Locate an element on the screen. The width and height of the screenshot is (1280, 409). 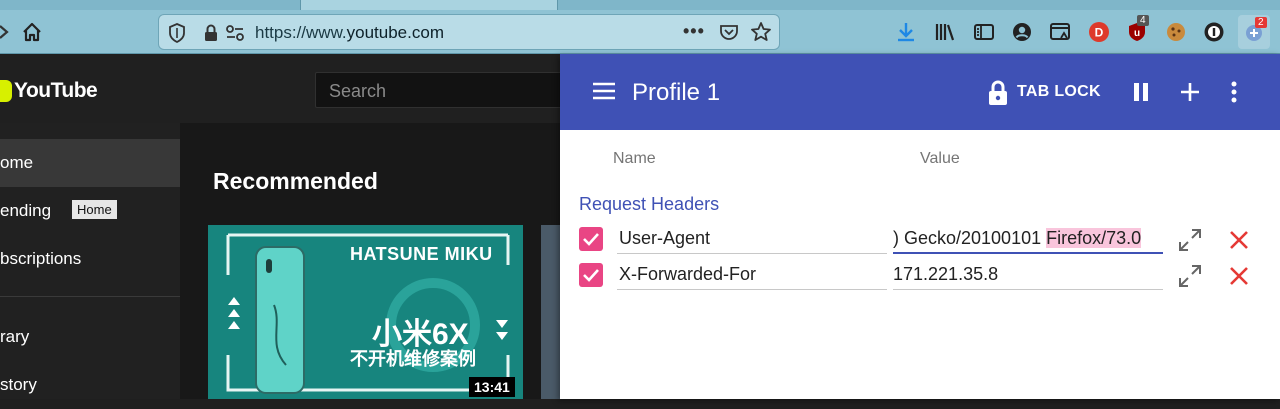
column-header-value: Value is located at coordinates (940, 158).